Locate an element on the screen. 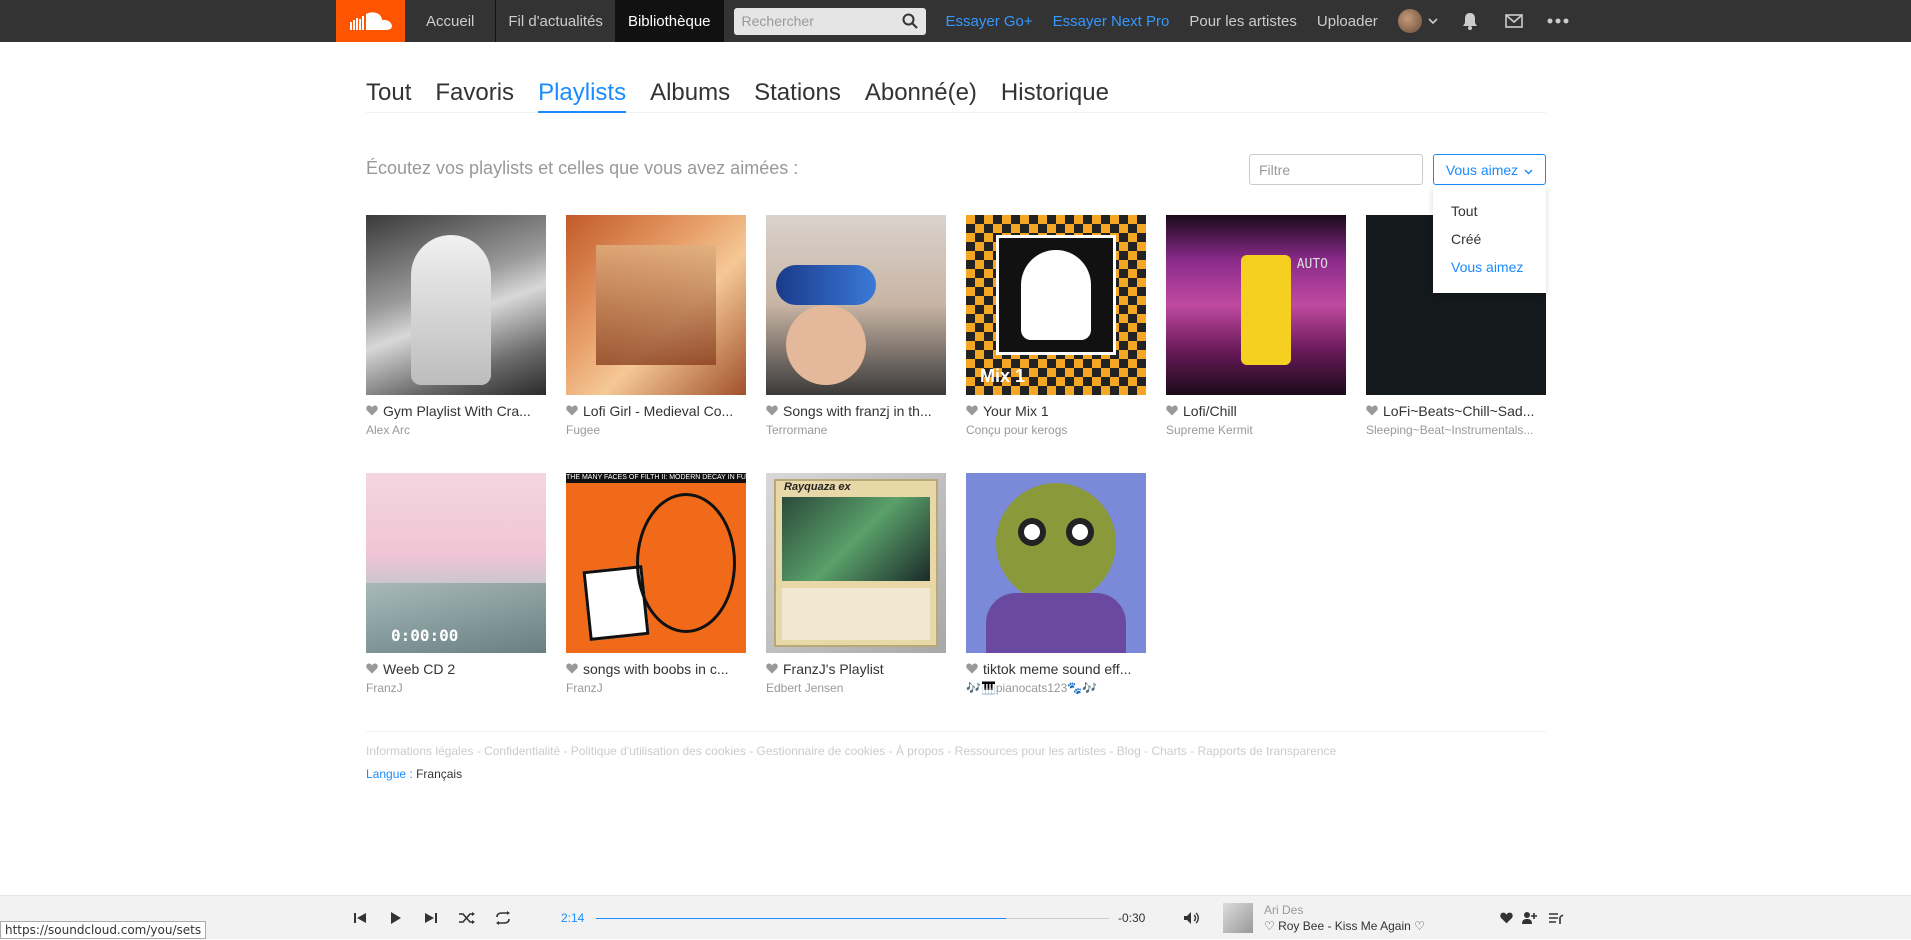 The width and height of the screenshot is (1911, 940). progress-fill is located at coordinates (801, 918).